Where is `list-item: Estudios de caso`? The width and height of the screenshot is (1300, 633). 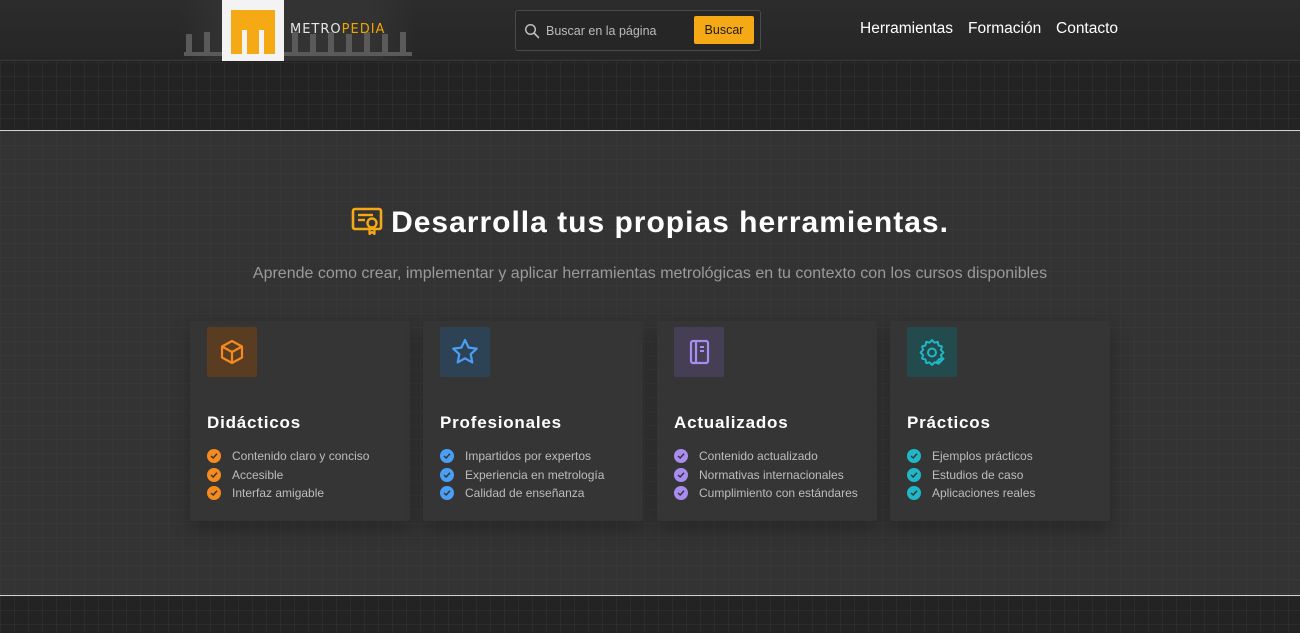
list-item: Estudios de caso is located at coordinates (971, 475).